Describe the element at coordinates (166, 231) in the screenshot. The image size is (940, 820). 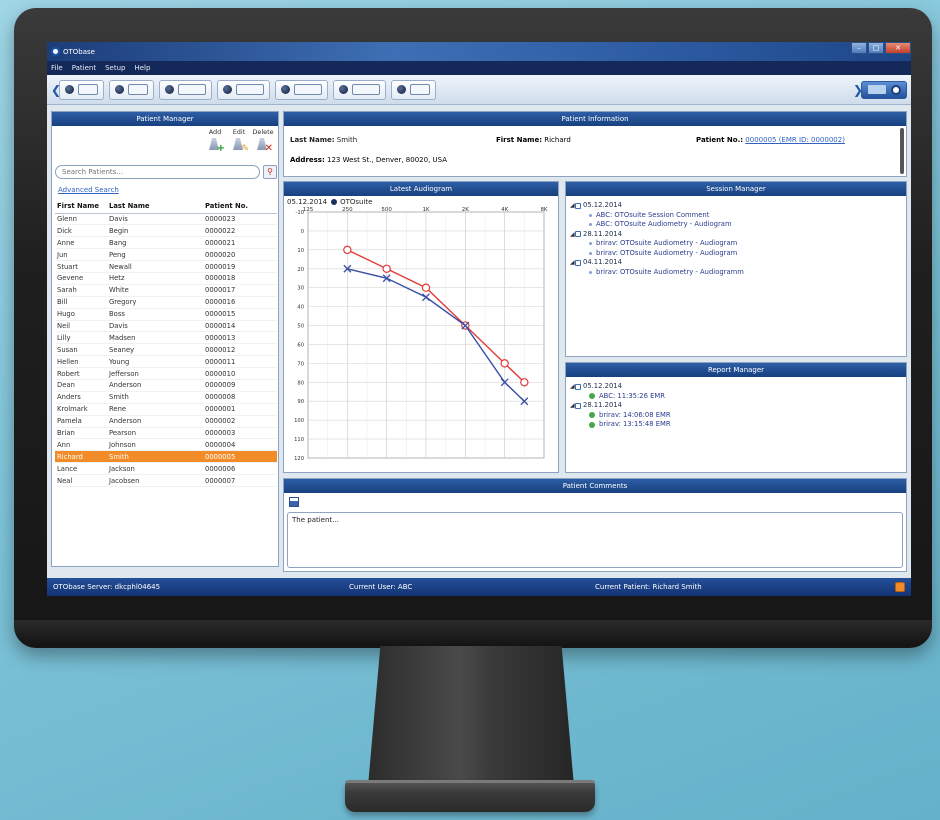
I see `table-row: Dick Begin 0000022` at that location.